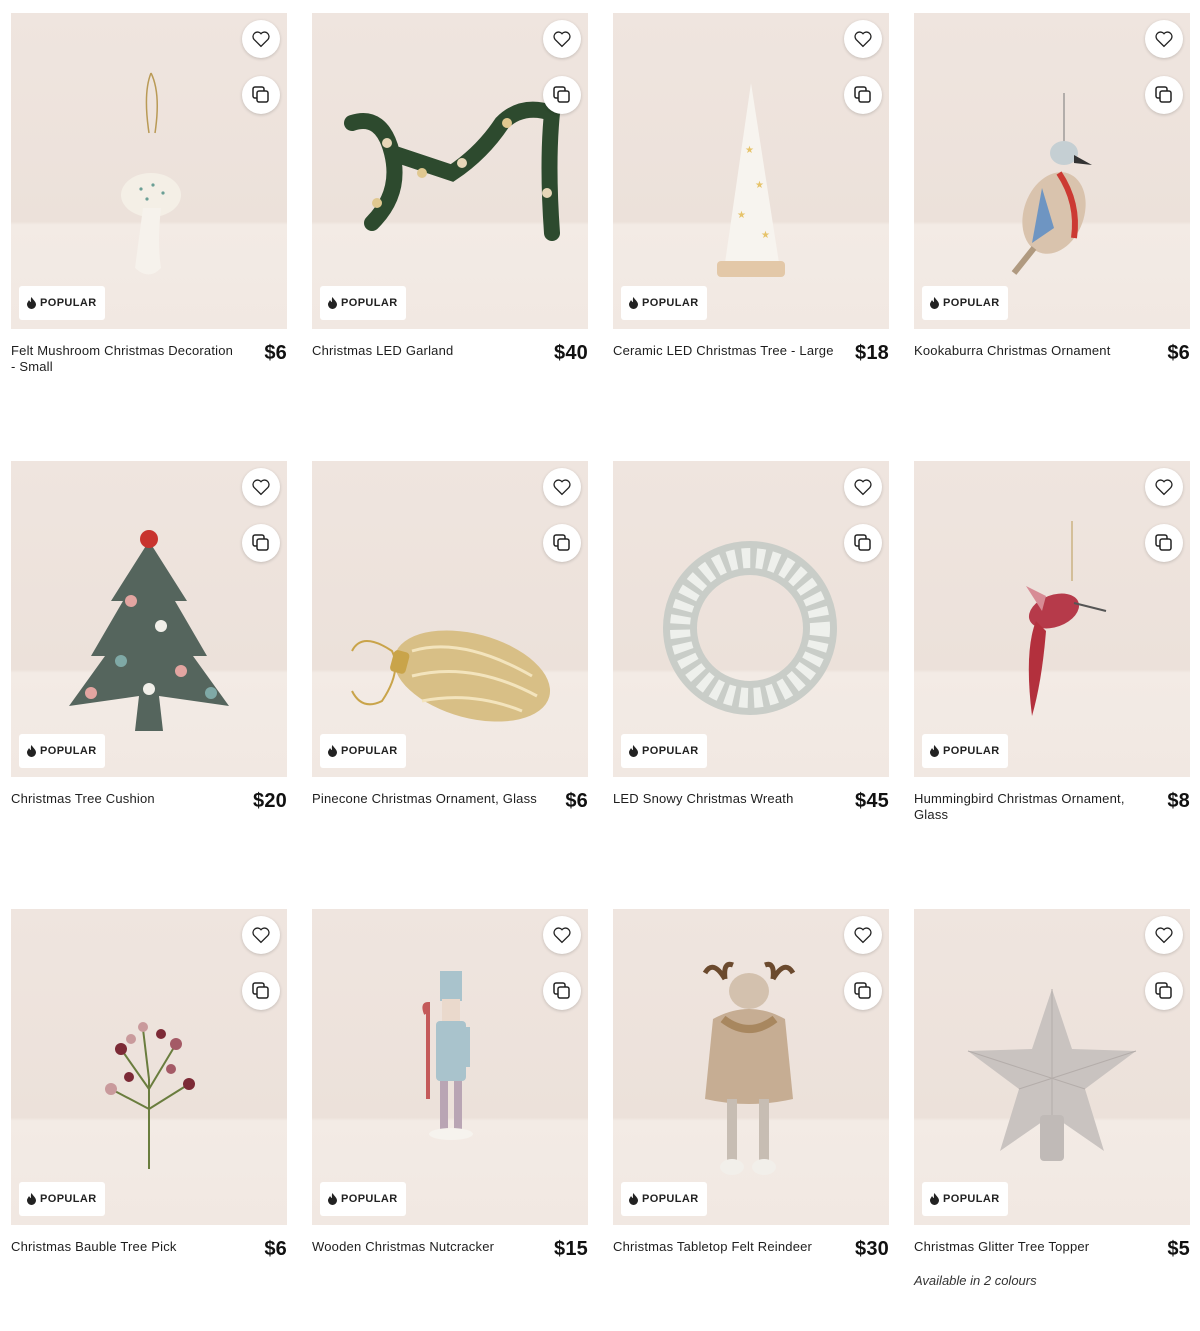  I want to click on product-card: POPULAR Christmas Bauble Tree Pick $6, so click(149, 1119).